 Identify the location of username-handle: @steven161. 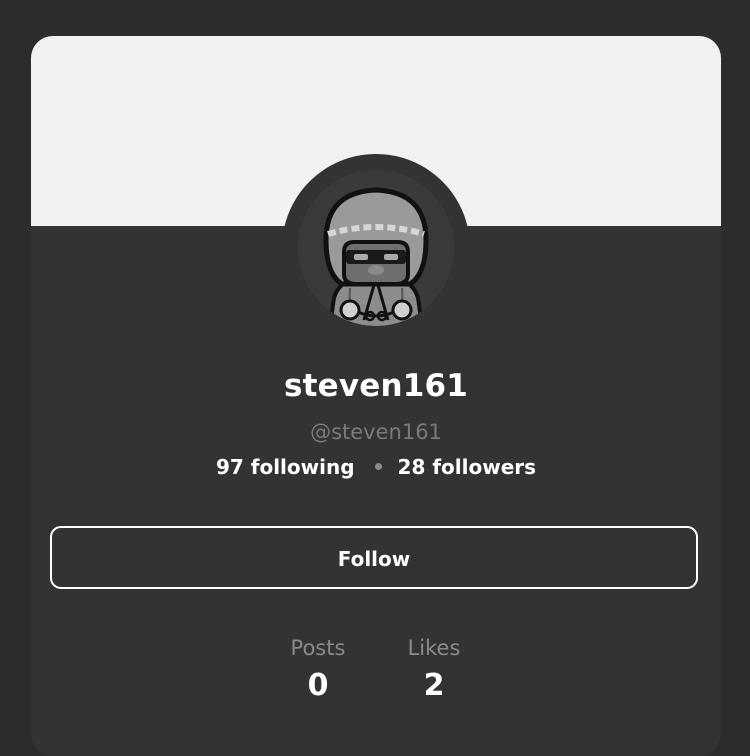
(376, 432).